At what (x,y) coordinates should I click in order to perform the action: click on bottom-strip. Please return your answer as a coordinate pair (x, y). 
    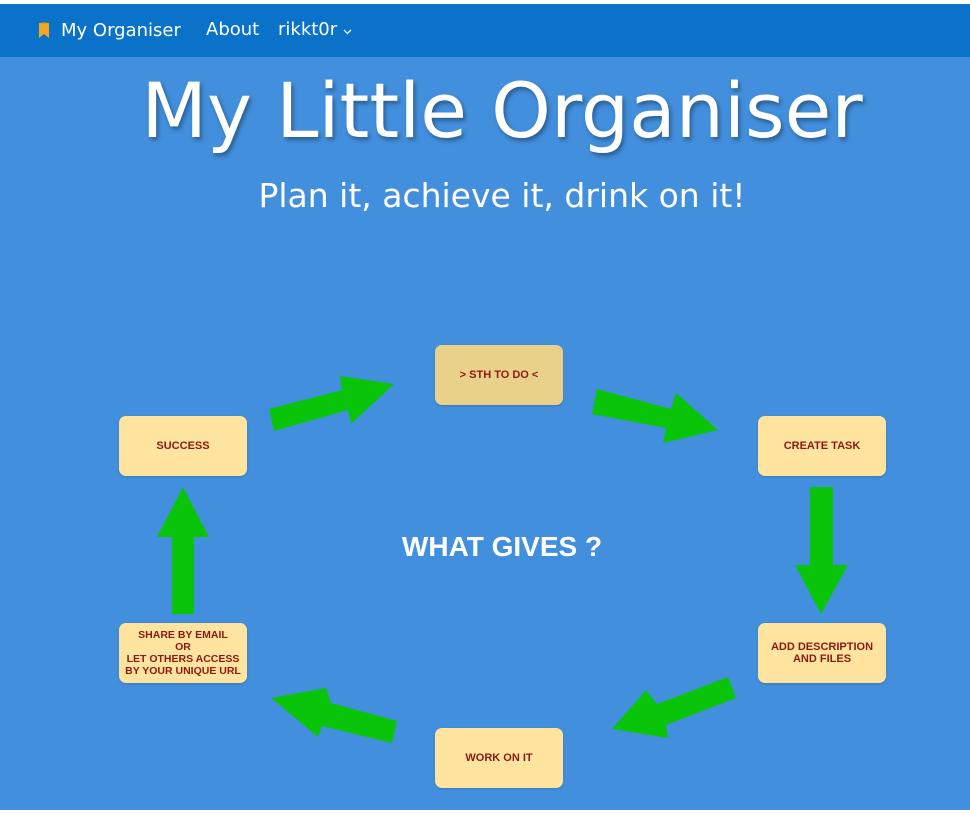
    Looking at the image, I should click on (485, 812).